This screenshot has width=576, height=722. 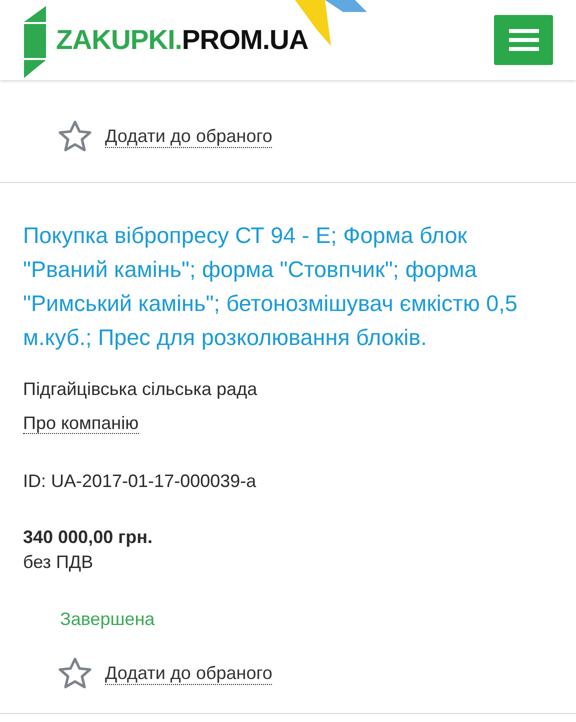 I want to click on menu-icon, so click(x=523, y=40).